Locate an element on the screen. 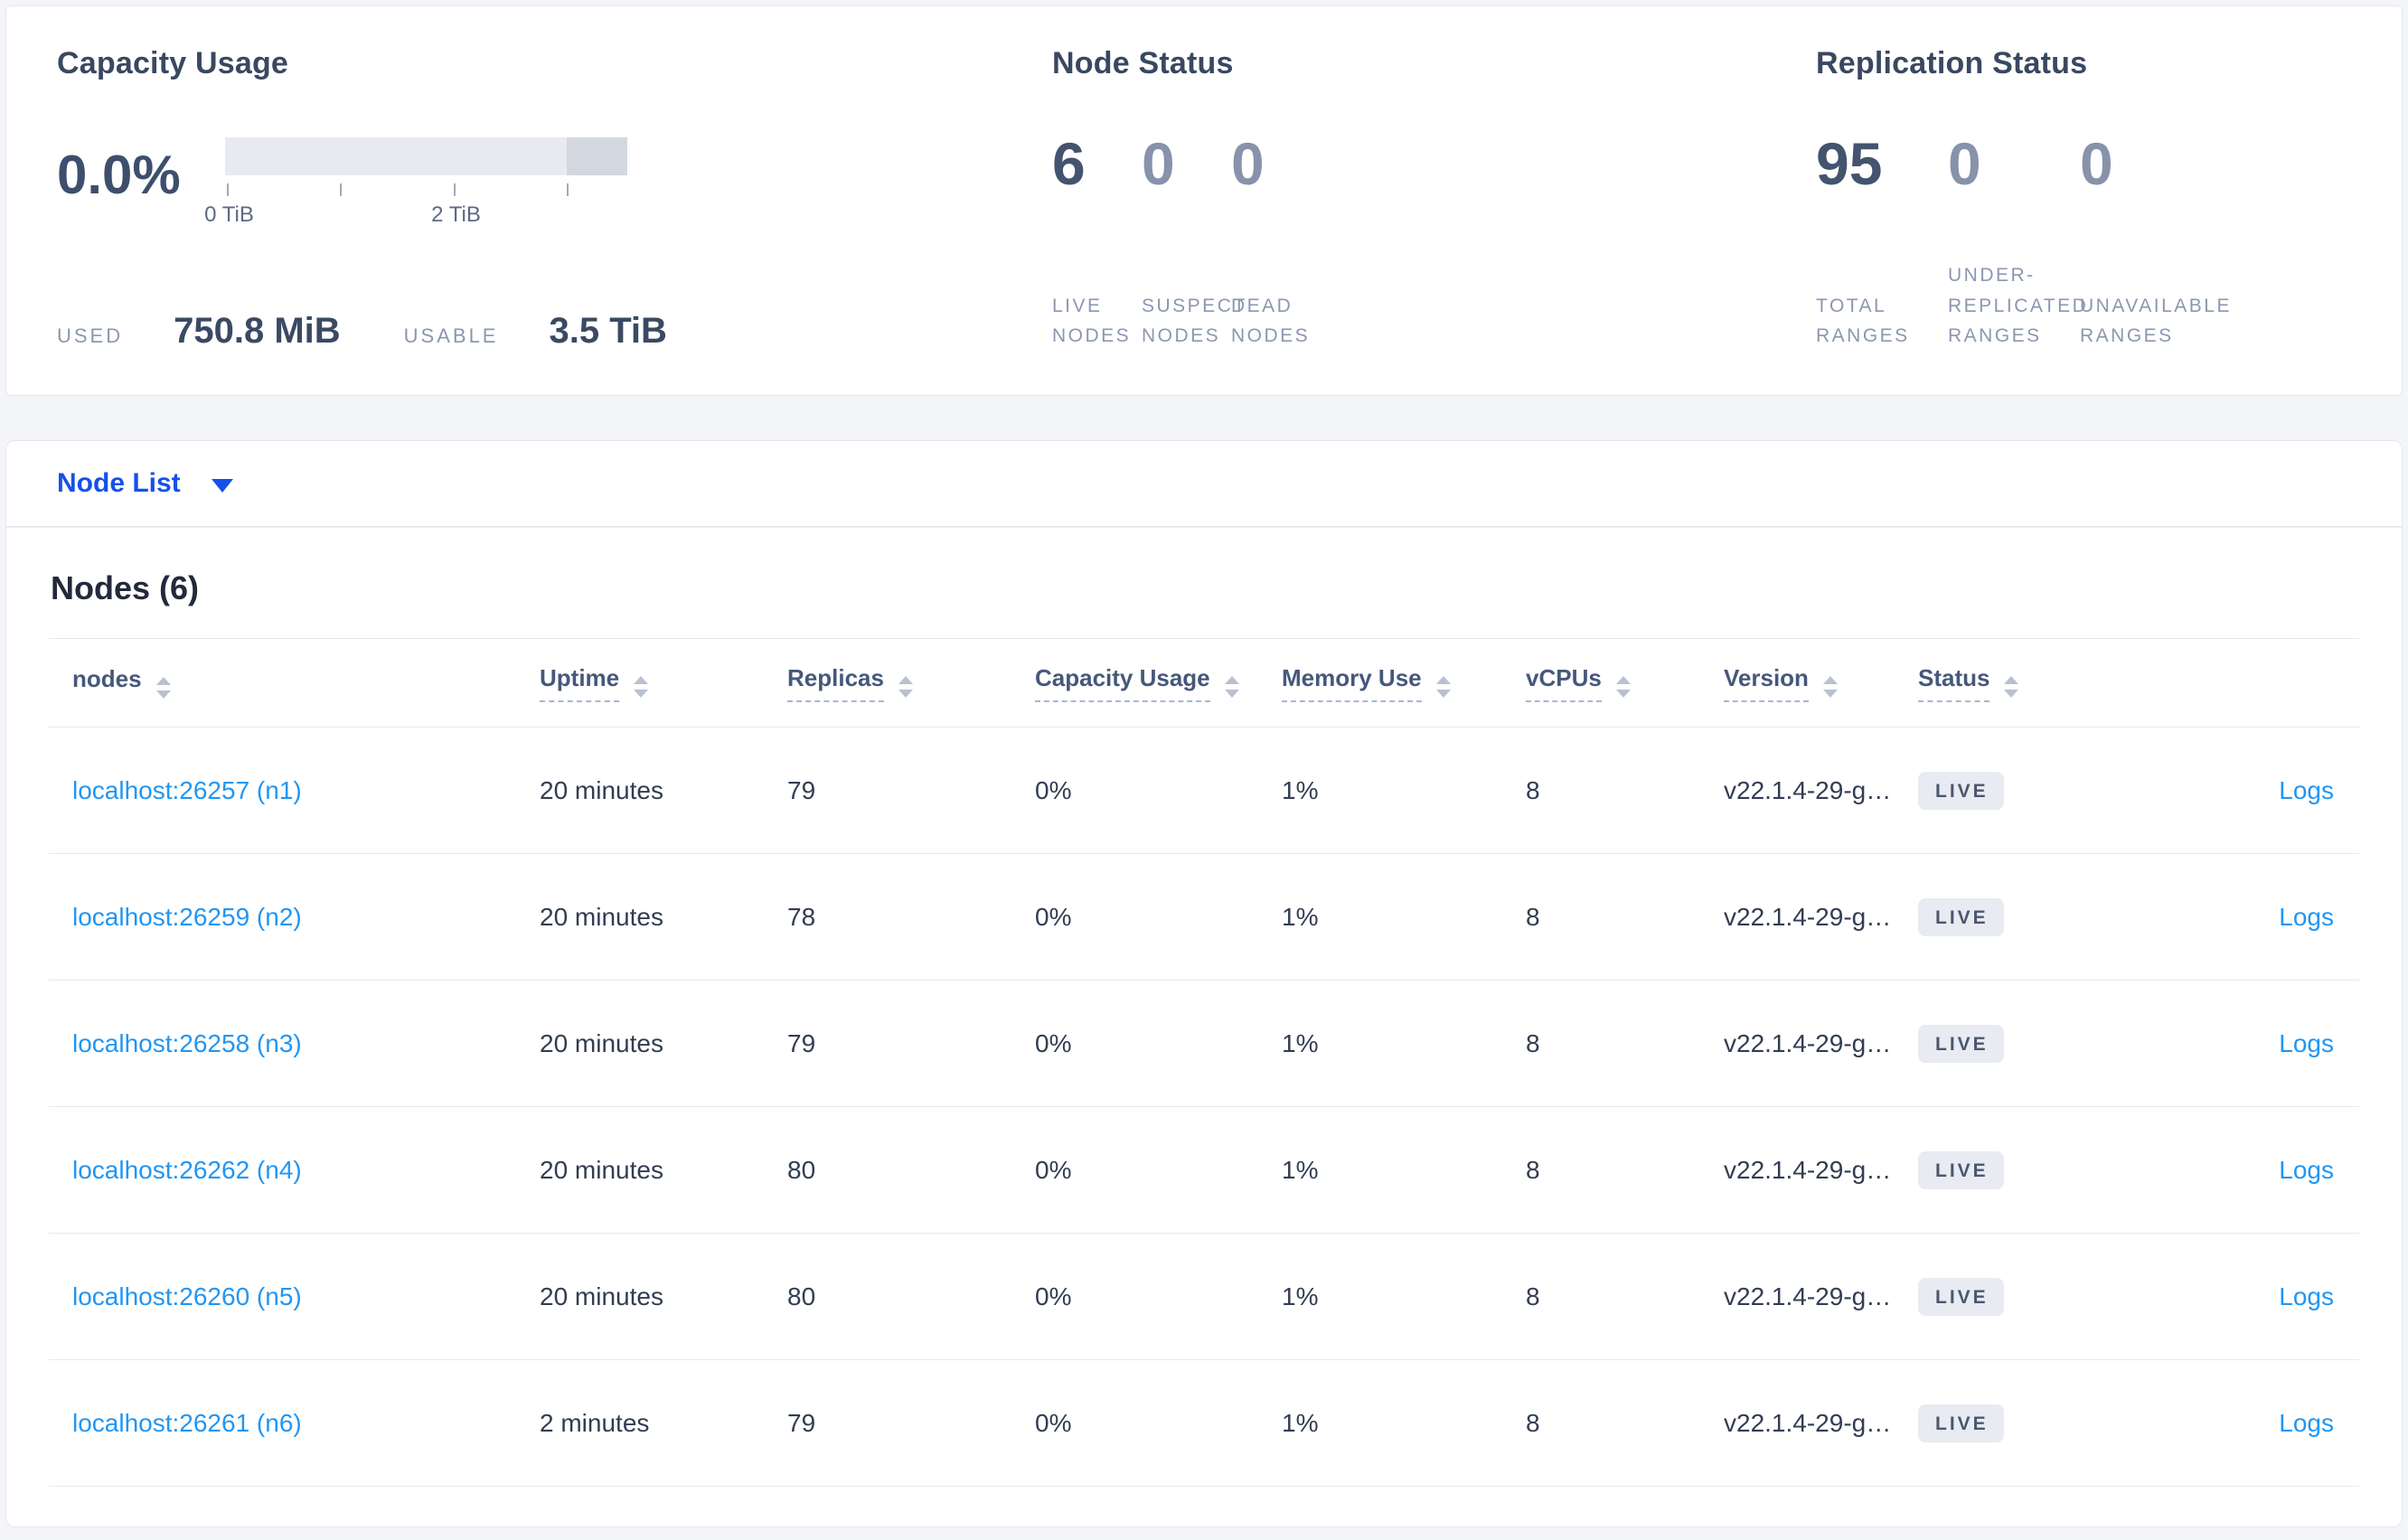 The width and height of the screenshot is (2408, 1540). column-header-actions is located at coordinates (2272, 683).